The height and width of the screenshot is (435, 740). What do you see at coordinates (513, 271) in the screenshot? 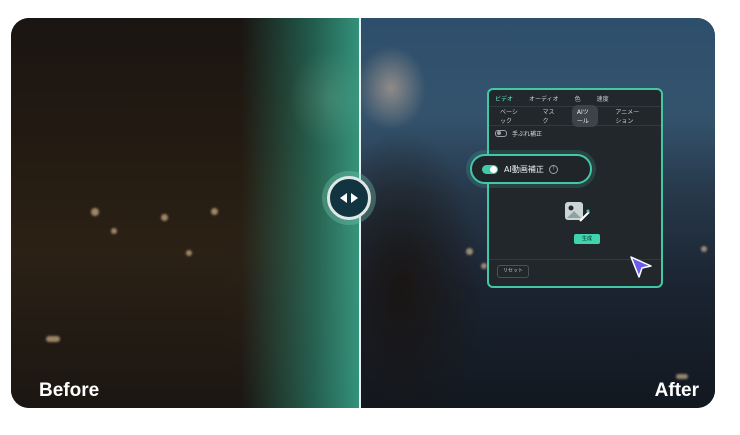
I see `reset-button: リセット` at bounding box center [513, 271].